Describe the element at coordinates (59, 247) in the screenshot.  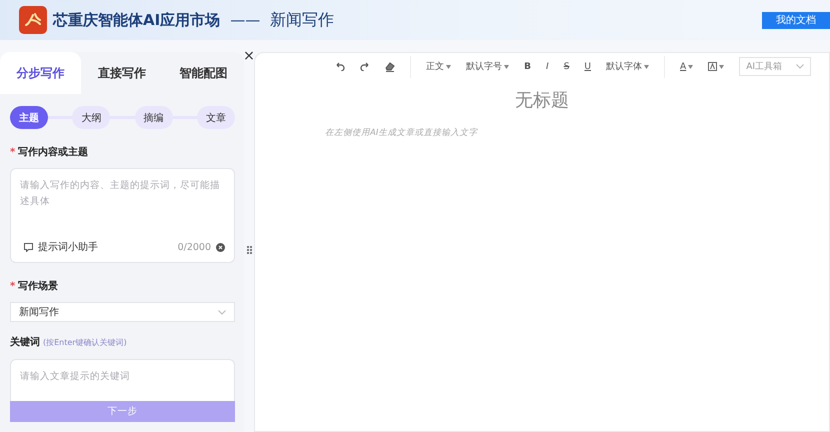
I see `prompt-helper-button: 提示词小助手` at that location.